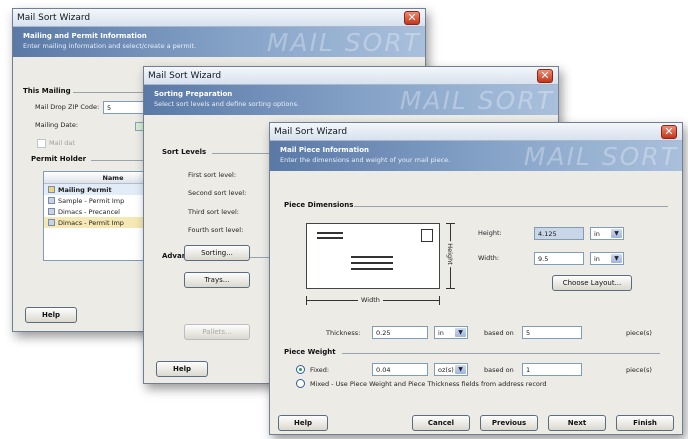 This screenshot has height=439, width=688. What do you see at coordinates (89, 212) in the screenshot?
I see `list-item-label: Dimacs - Precancel` at bounding box center [89, 212].